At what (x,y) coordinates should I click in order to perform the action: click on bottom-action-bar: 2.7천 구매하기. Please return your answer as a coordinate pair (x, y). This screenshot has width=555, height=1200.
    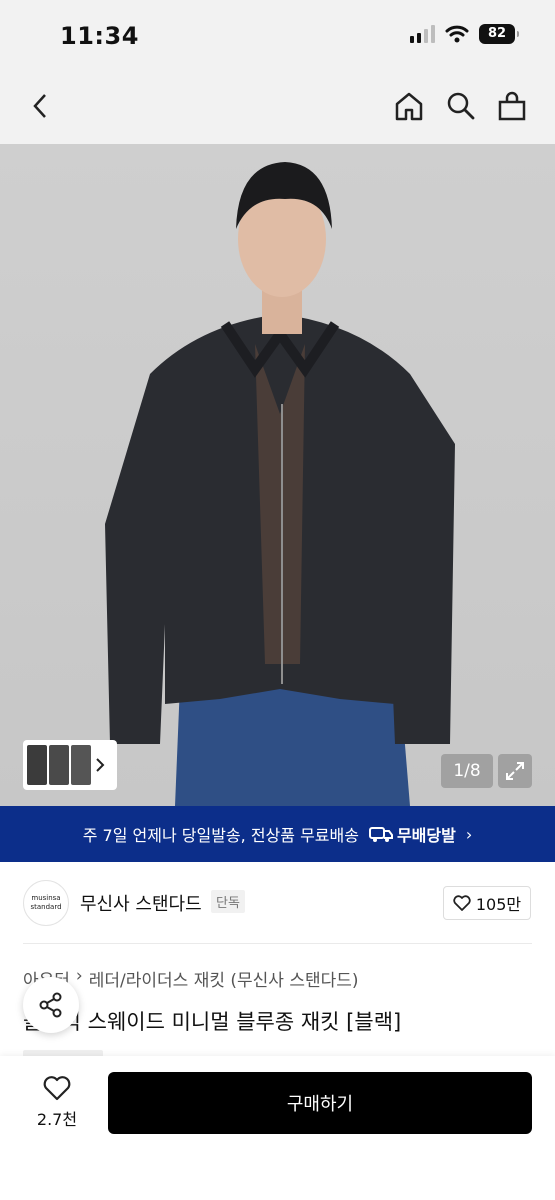
    Looking at the image, I should click on (277, 1128).